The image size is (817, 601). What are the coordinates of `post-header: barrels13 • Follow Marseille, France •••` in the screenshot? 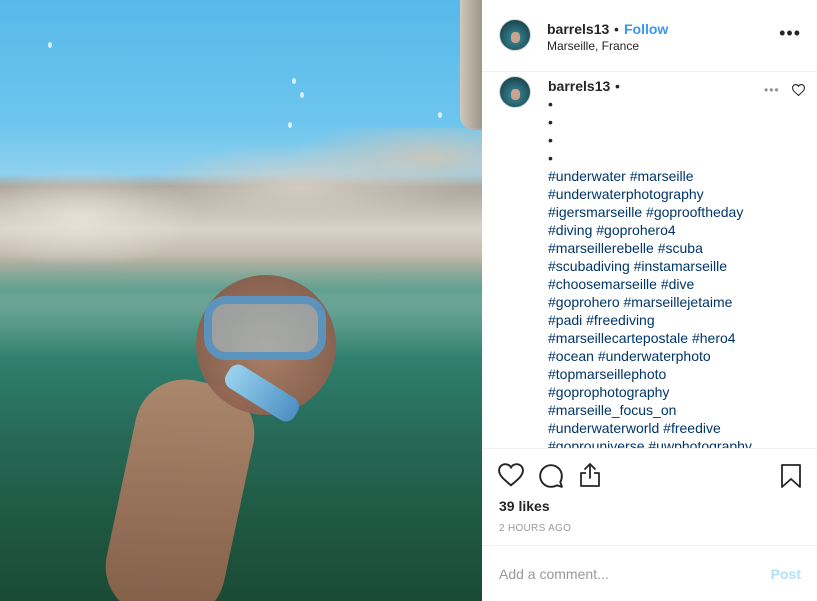 It's located at (649, 36).